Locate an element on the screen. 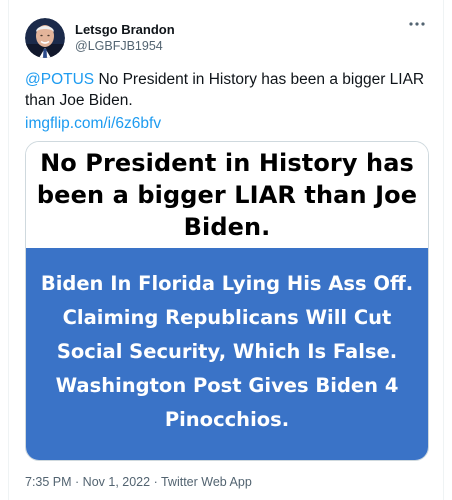 This screenshot has width=452, height=500. tweet-time: 7:35 PM is located at coordinates (48, 482).